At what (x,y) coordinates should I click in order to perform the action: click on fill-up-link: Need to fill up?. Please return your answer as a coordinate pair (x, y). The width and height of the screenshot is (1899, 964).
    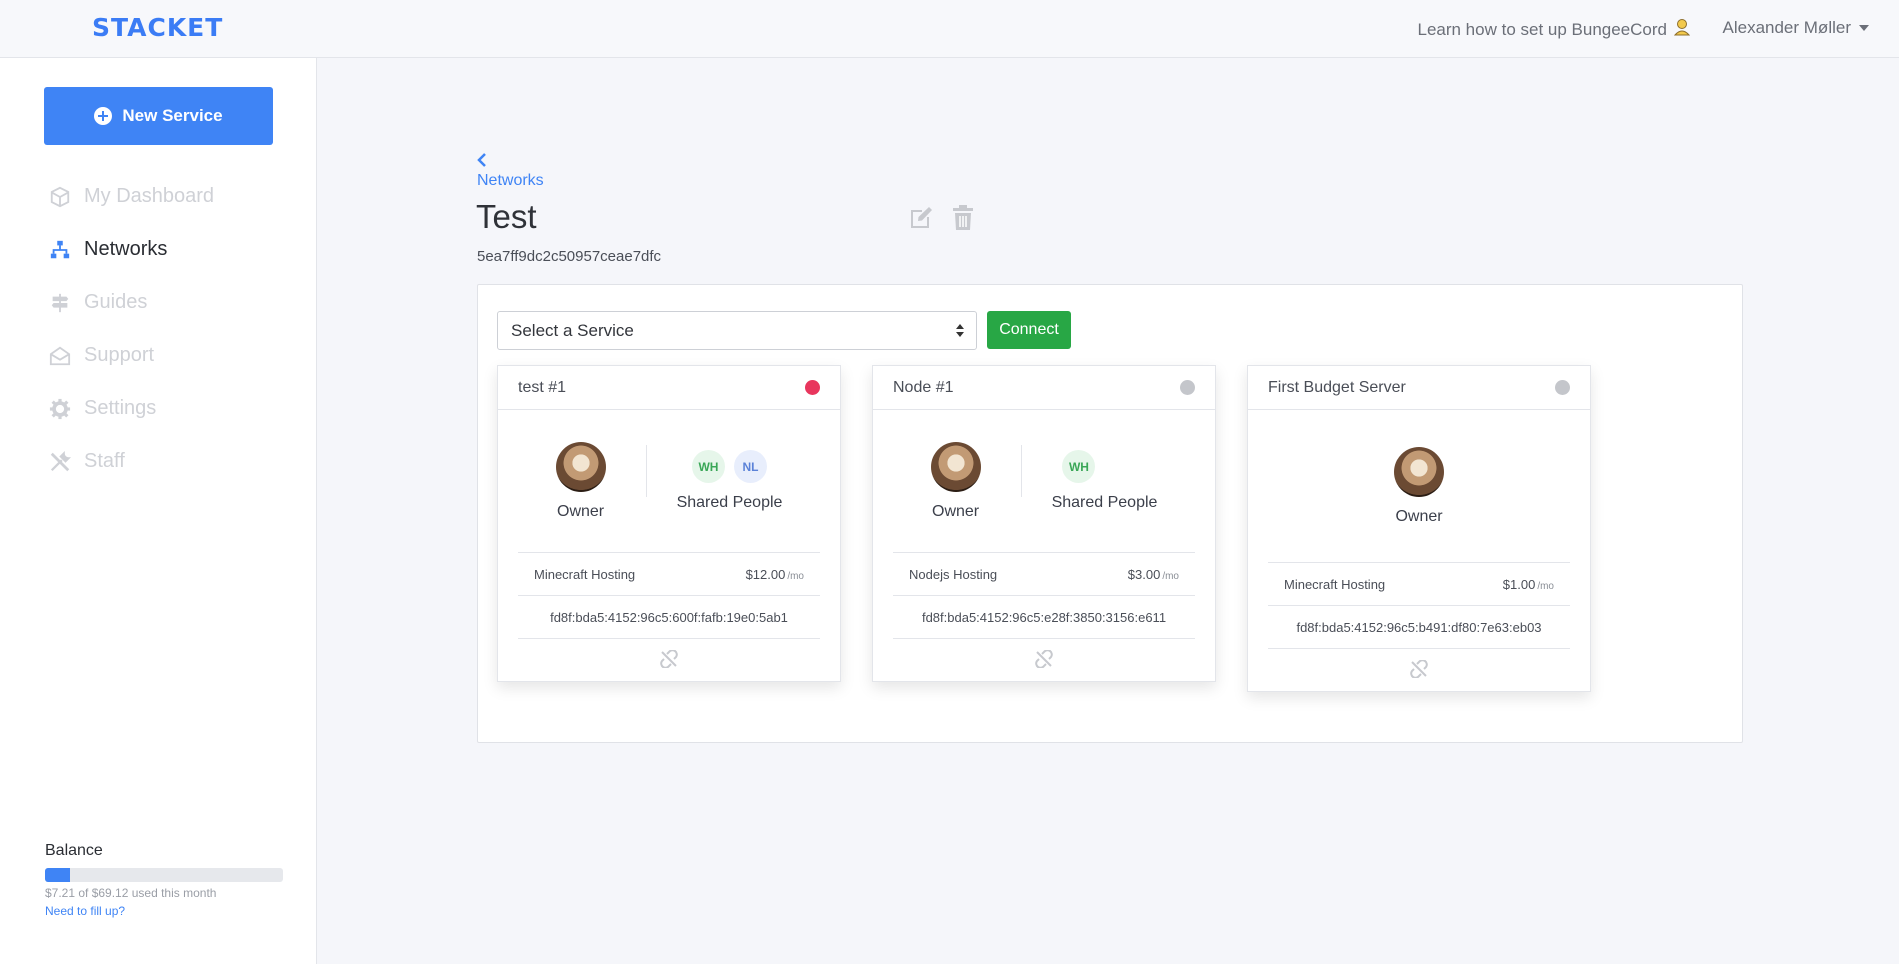
    Looking at the image, I should click on (164, 911).